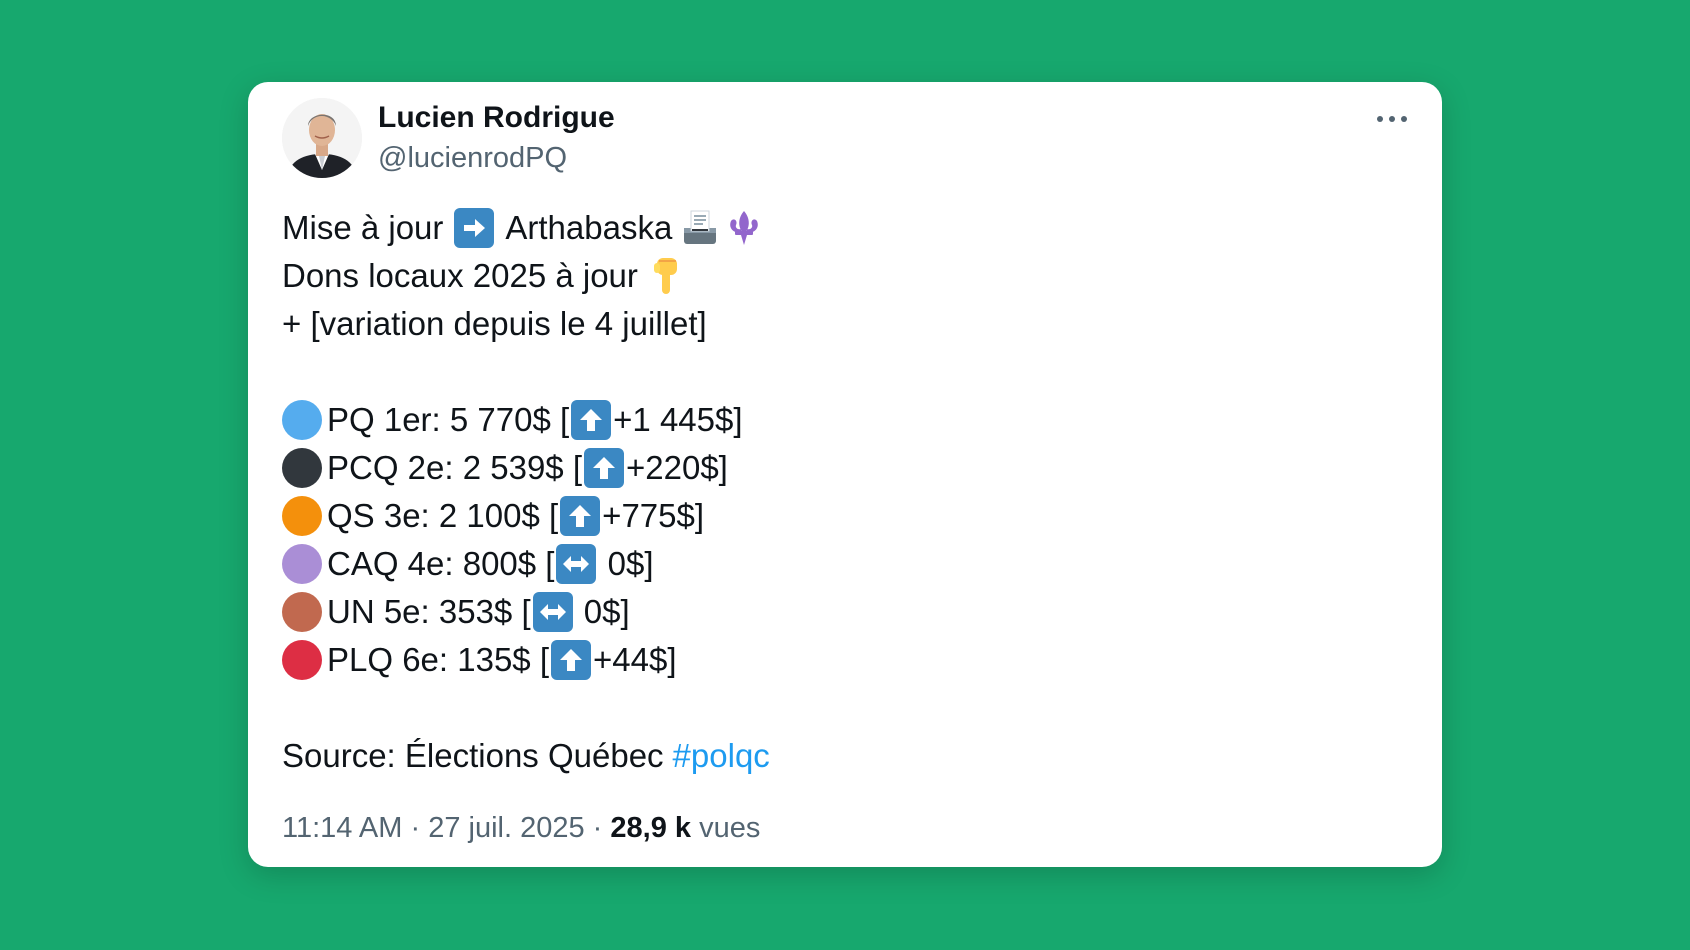 This screenshot has width=1690, height=950. I want to click on party-row-pcq: PCQ 2e: 2 539$ [ +220$], so click(842, 468).